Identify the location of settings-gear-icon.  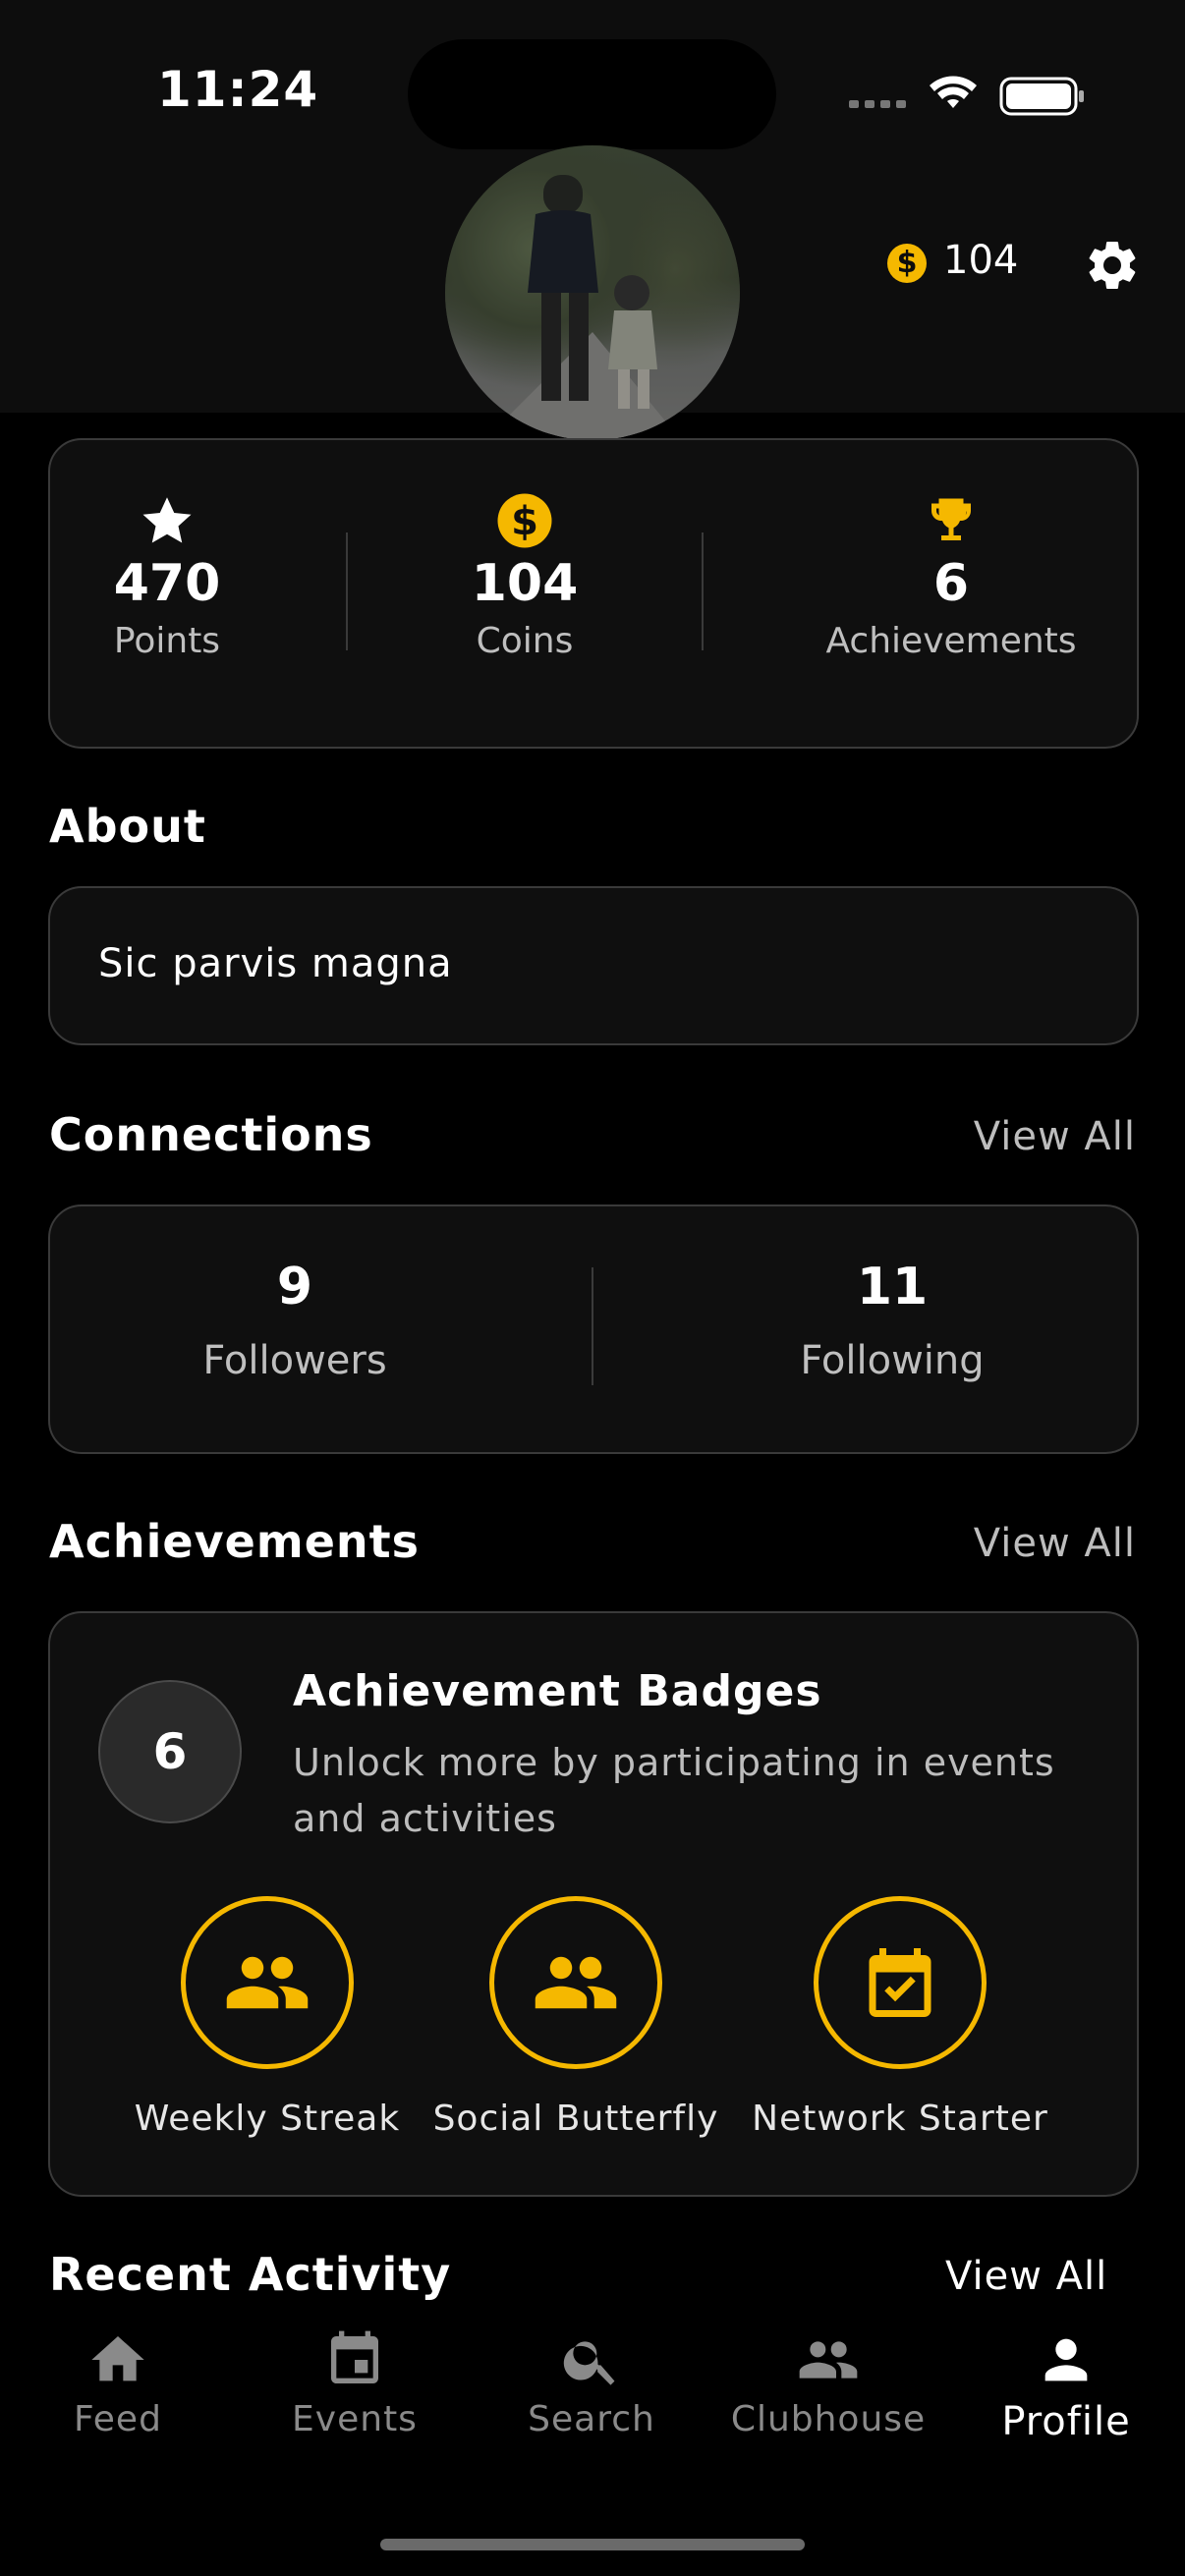
(1112, 265).